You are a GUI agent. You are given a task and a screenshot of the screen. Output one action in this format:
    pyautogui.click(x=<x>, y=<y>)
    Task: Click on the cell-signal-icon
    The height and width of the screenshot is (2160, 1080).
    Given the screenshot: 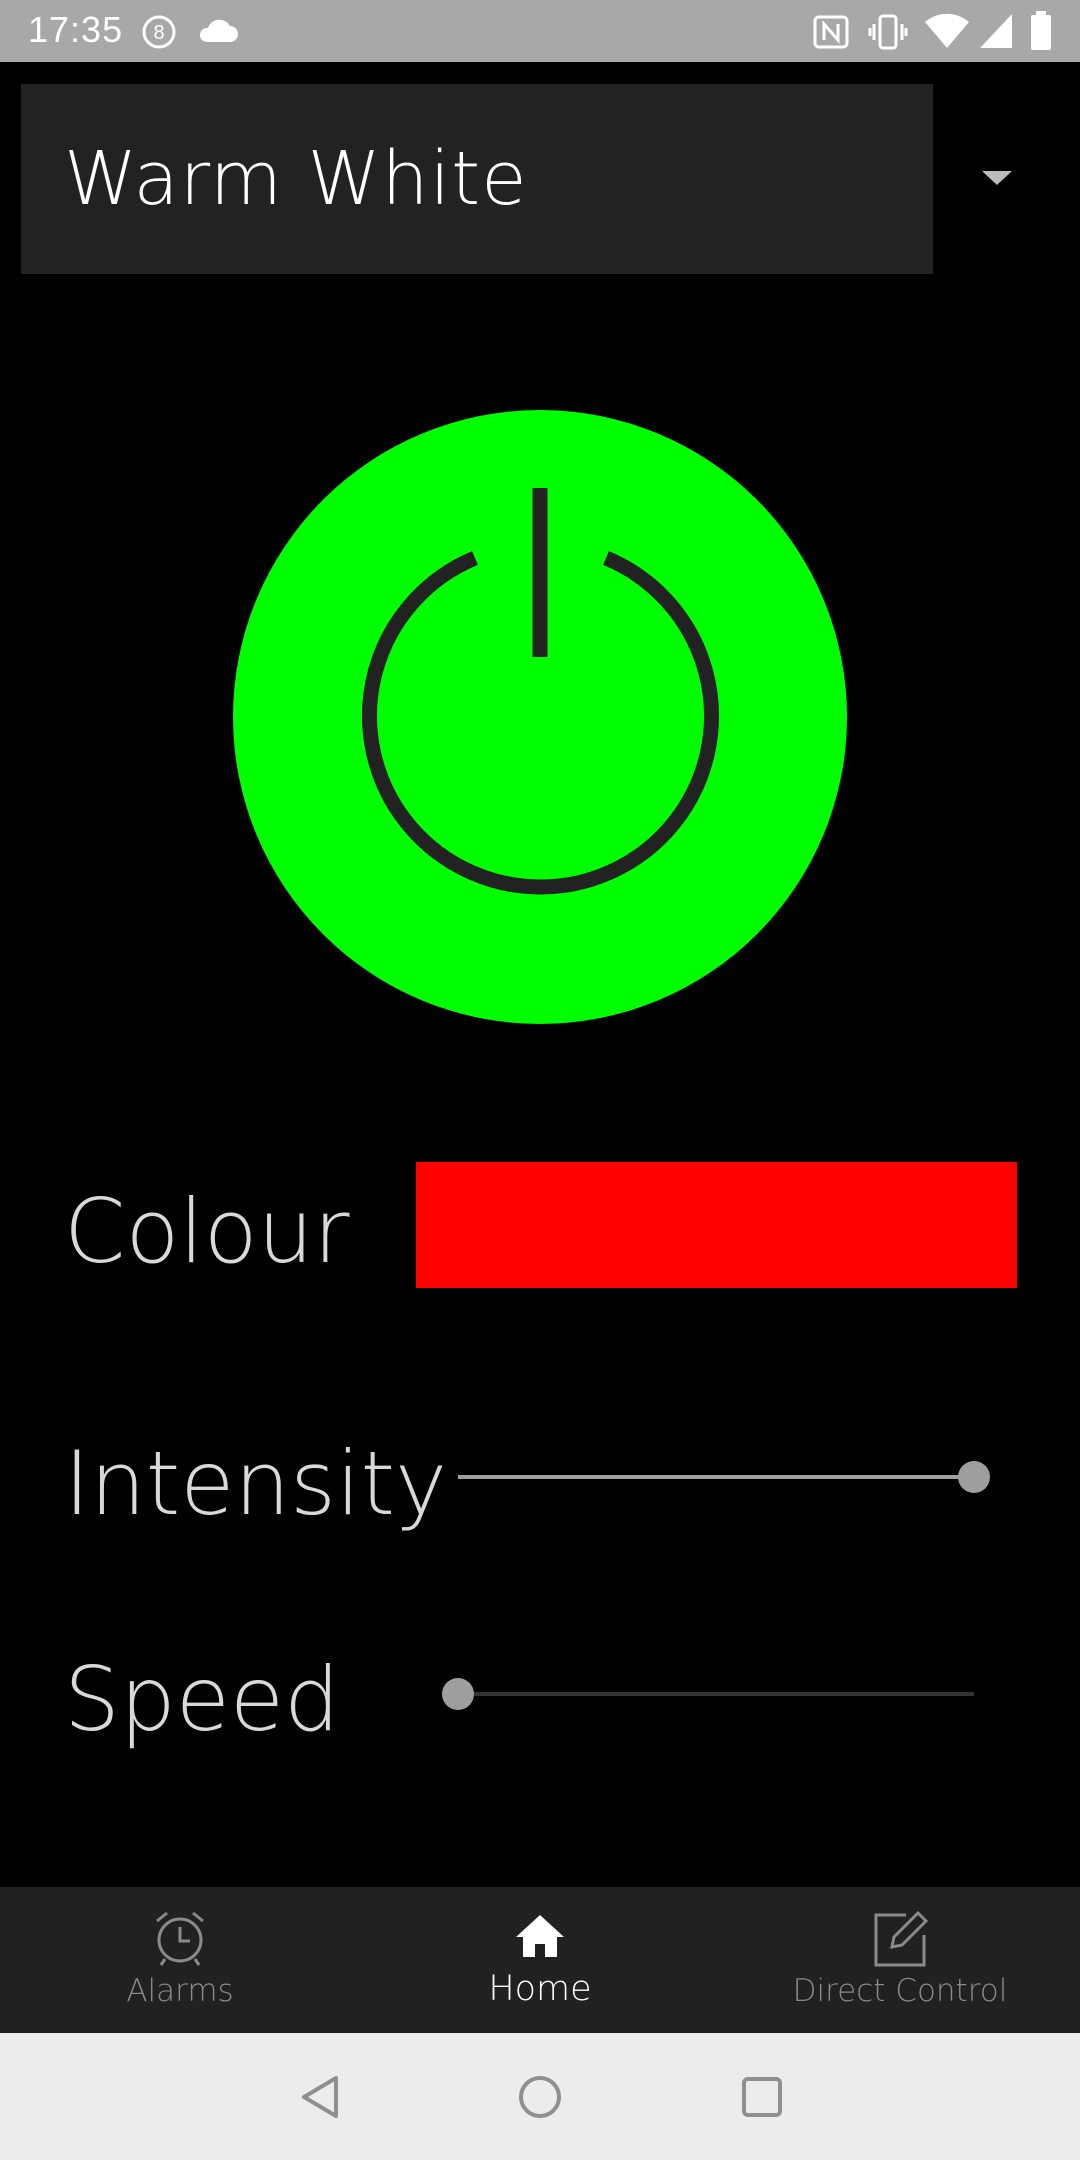 What is the action you would take?
    pyautogui.click(x=996, y=33)
    